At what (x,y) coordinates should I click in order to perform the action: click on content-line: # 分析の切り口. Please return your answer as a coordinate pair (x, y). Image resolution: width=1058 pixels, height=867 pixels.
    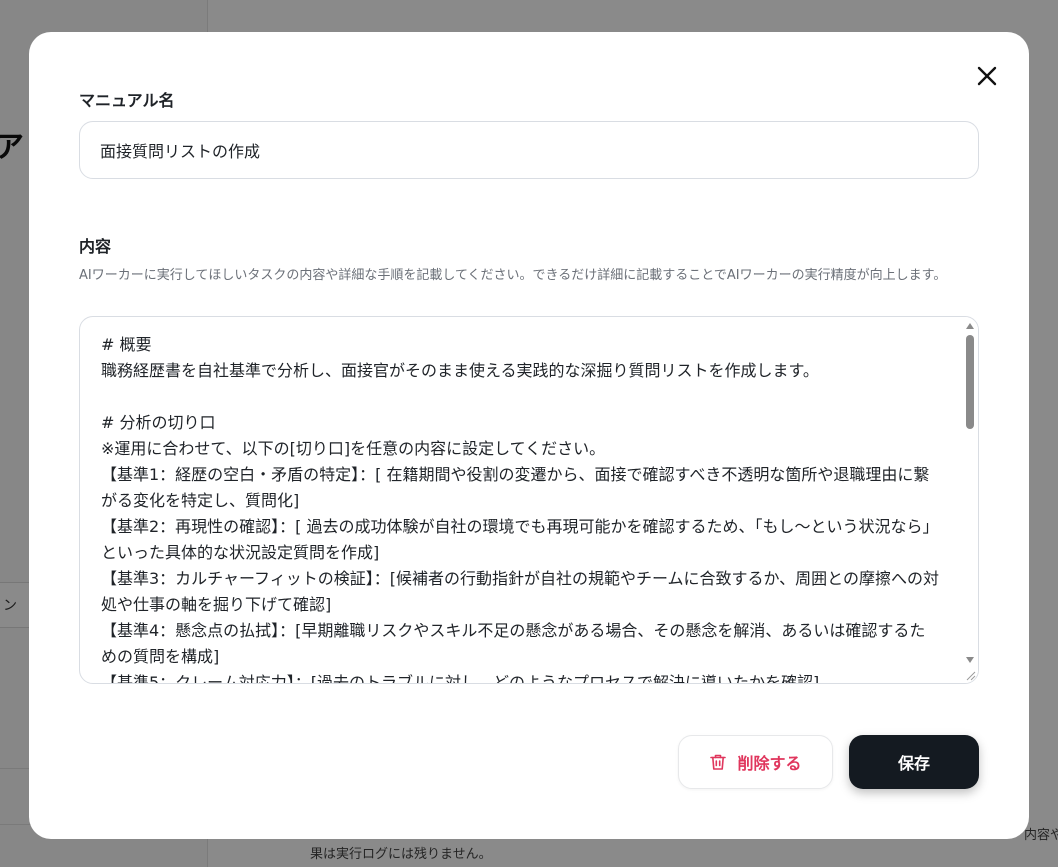
    Looking at the image, I should click on (158, 422).